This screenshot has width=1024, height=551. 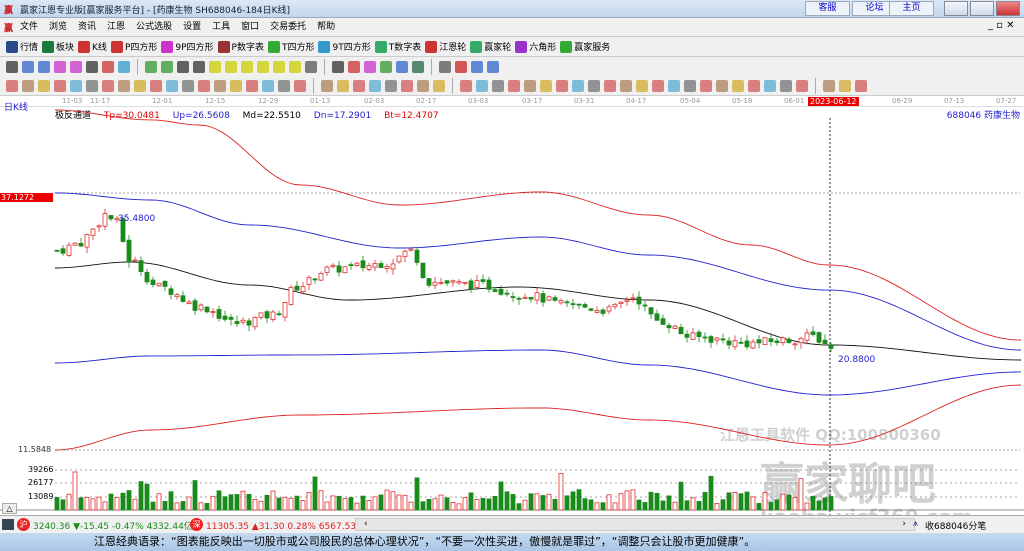 What do you see at coordinates (87, 27) in the screenshot?
I see `menu-item: 资讯` at bounding box center [87, 27].